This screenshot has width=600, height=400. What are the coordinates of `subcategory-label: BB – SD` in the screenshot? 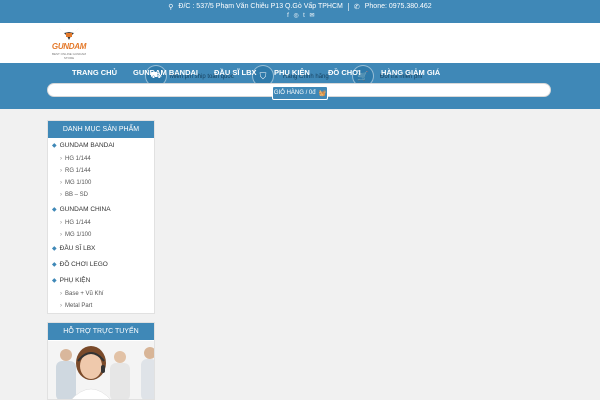 It's located at (77, 195).